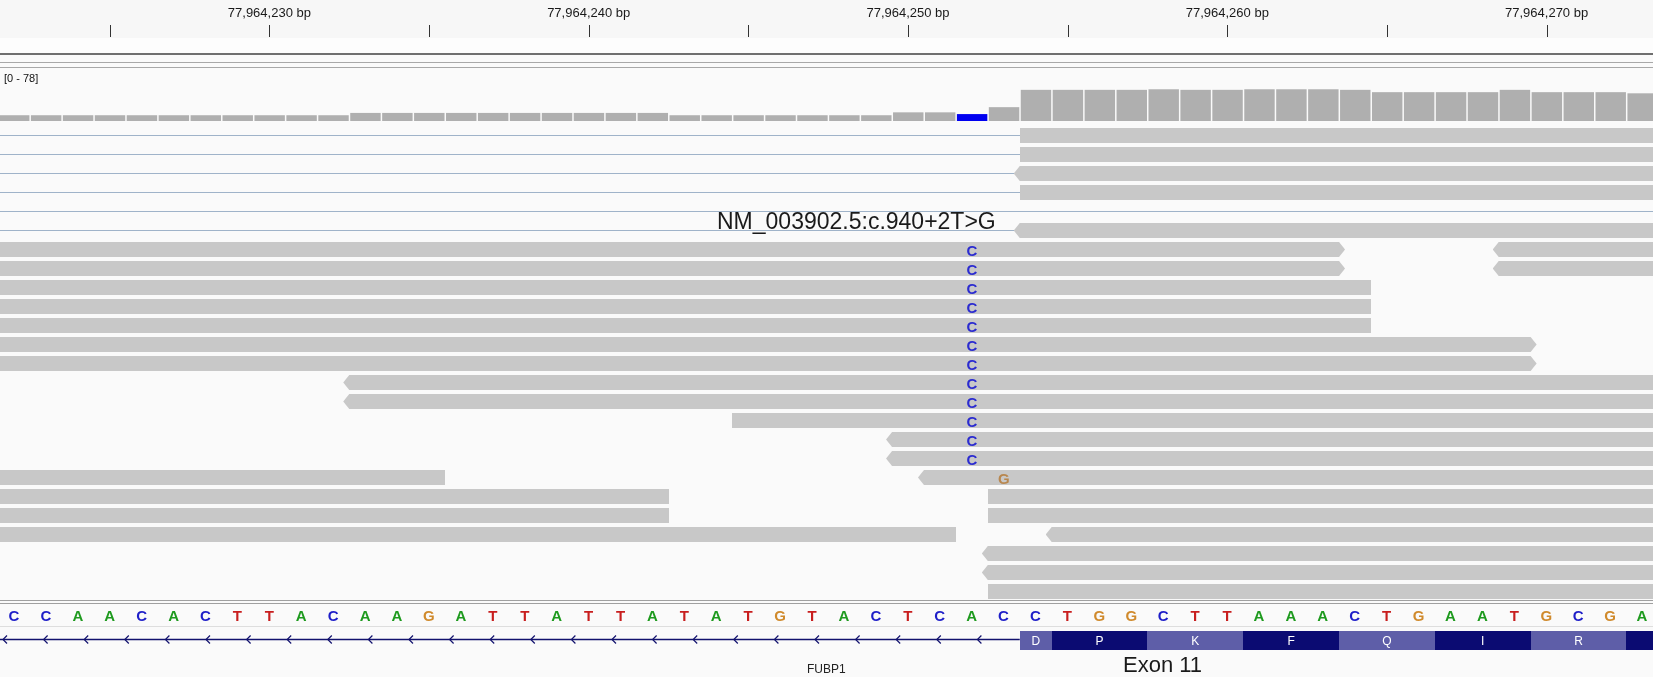 The height and width of the screenshot is (677, 1653). I want to click on amino-acid-segment: F, so click(1291, 640).